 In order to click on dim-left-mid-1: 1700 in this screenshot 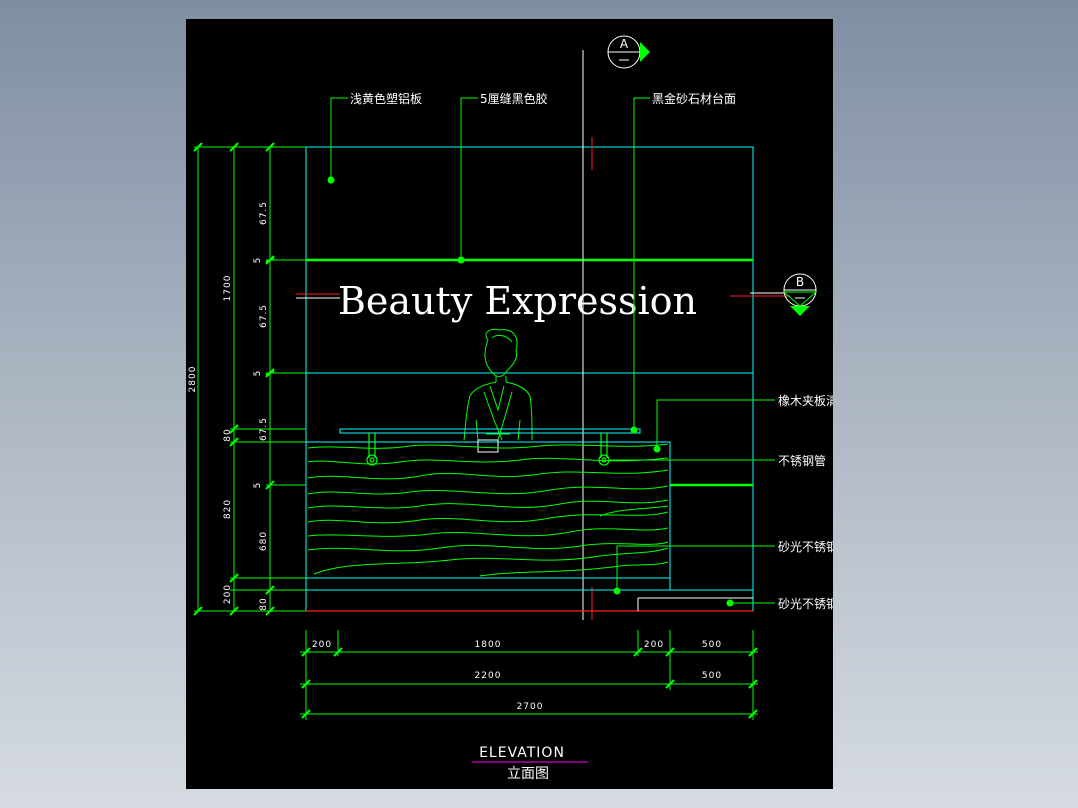, I will do `click(228, 288)`.